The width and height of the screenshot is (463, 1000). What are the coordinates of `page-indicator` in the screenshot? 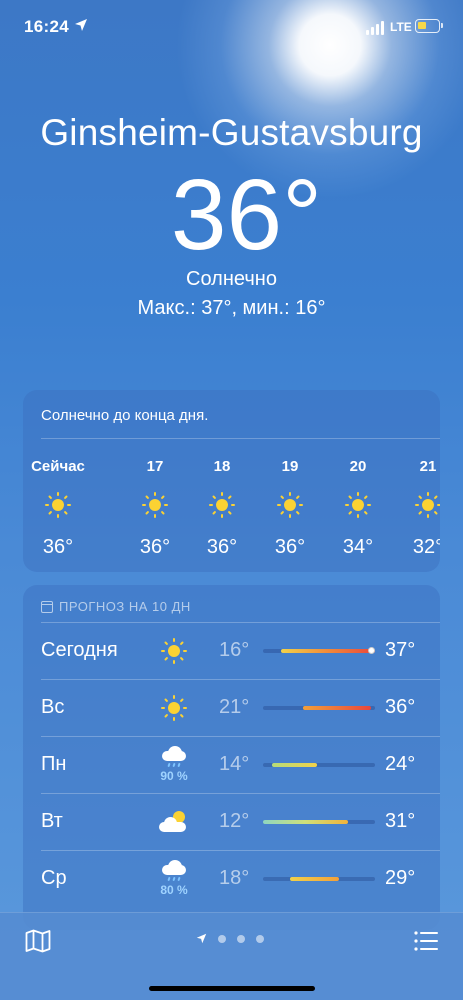 It's located at (230, 938).